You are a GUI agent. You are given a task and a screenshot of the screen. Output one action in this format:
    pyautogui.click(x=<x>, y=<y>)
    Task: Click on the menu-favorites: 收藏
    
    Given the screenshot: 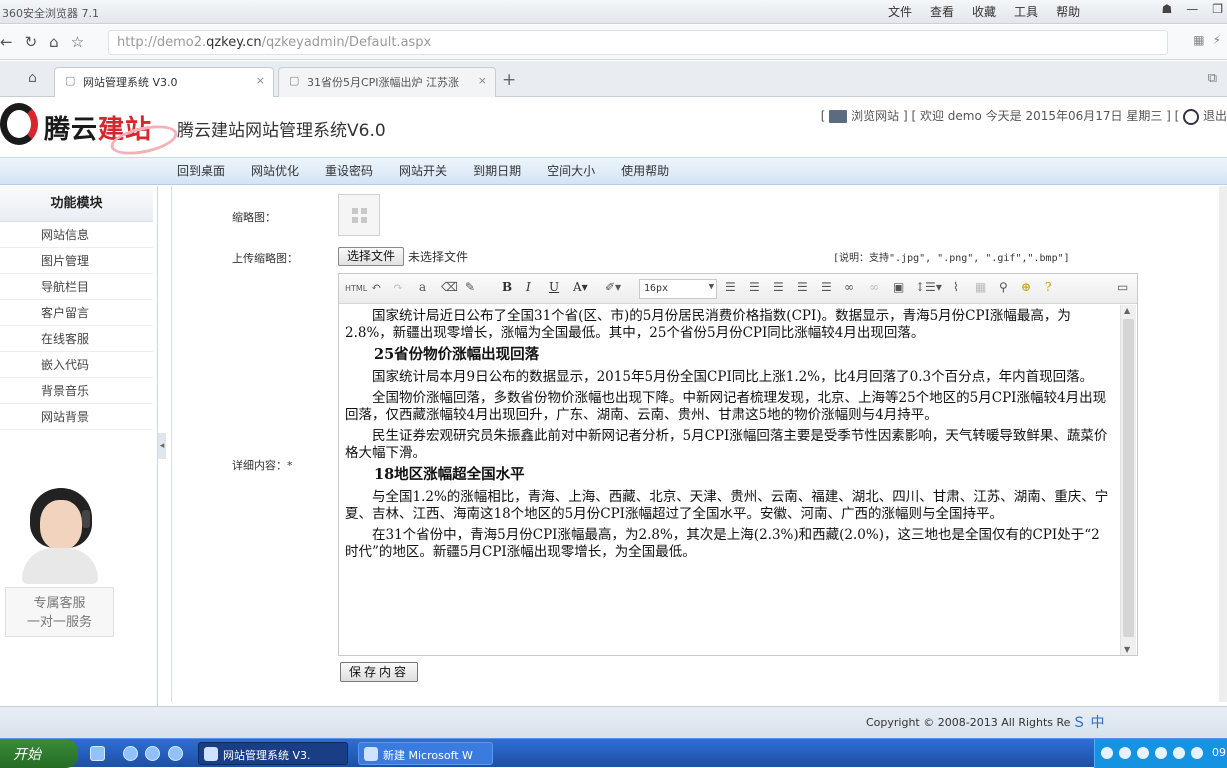 What is the action you would take?
    pyautogui.click(x=984, y=11)
    